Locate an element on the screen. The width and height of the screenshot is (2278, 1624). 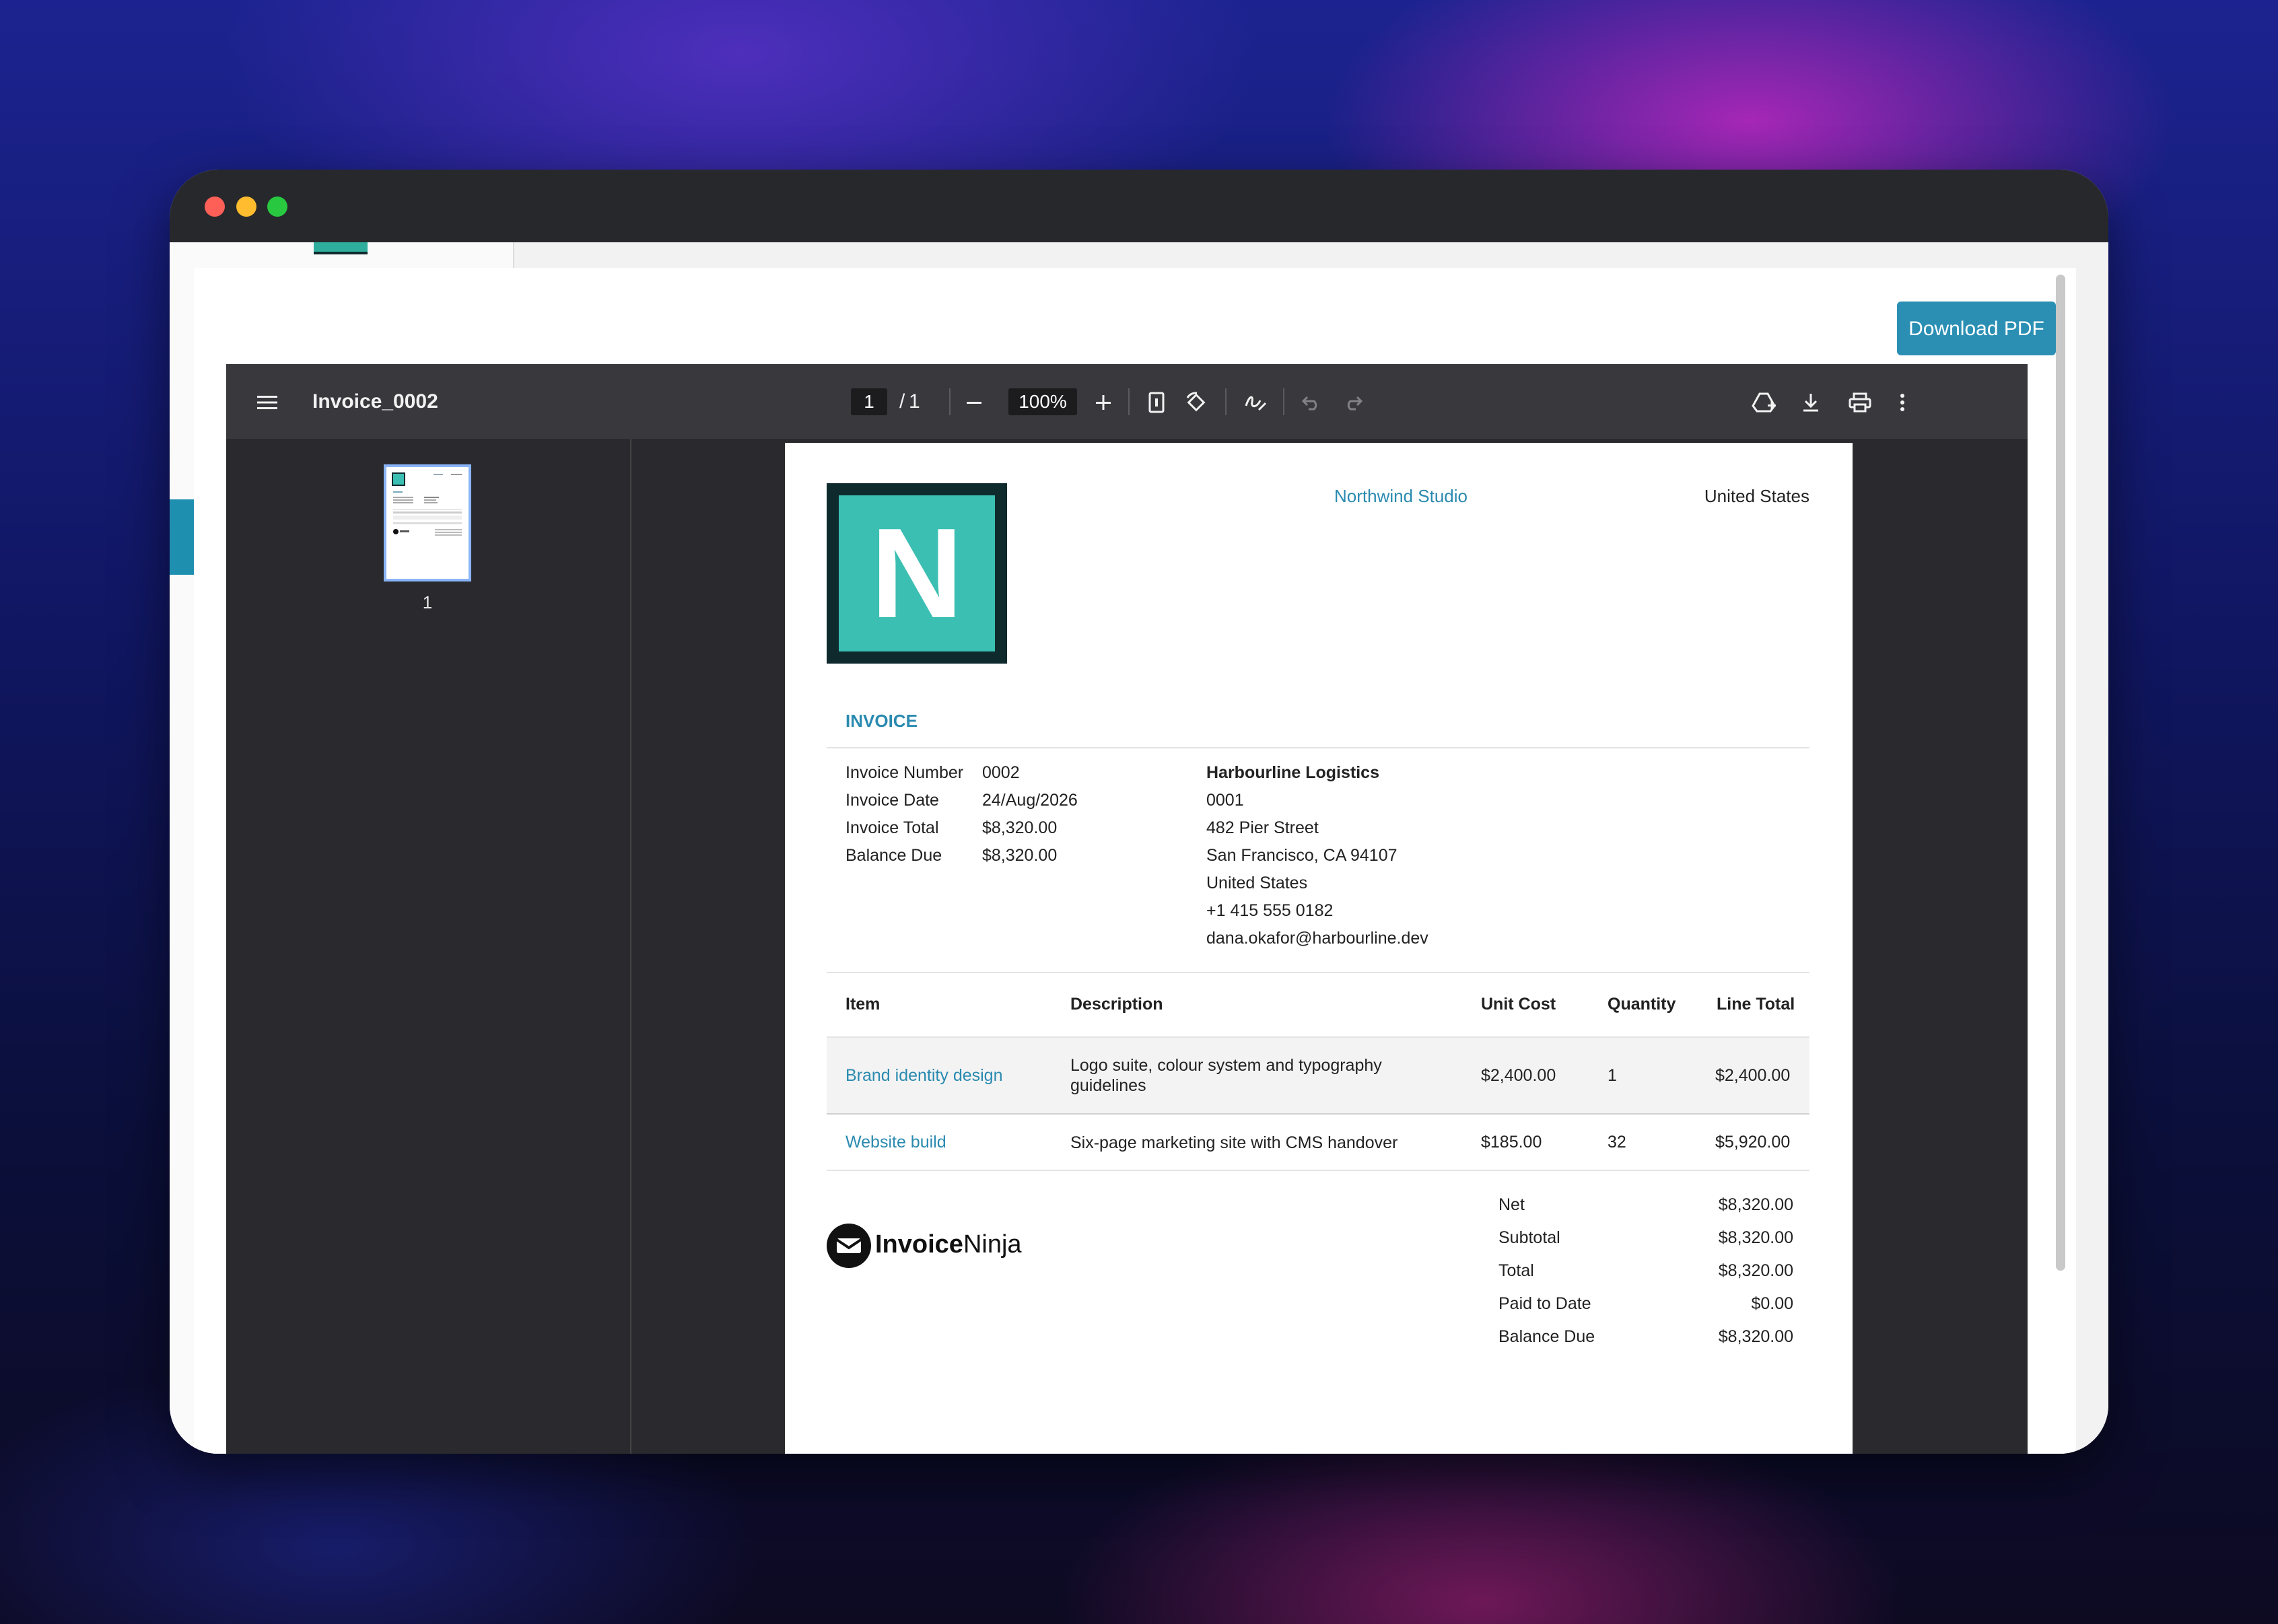
download-pdf-button: Download PDF is located at coordinates (1976, 328).